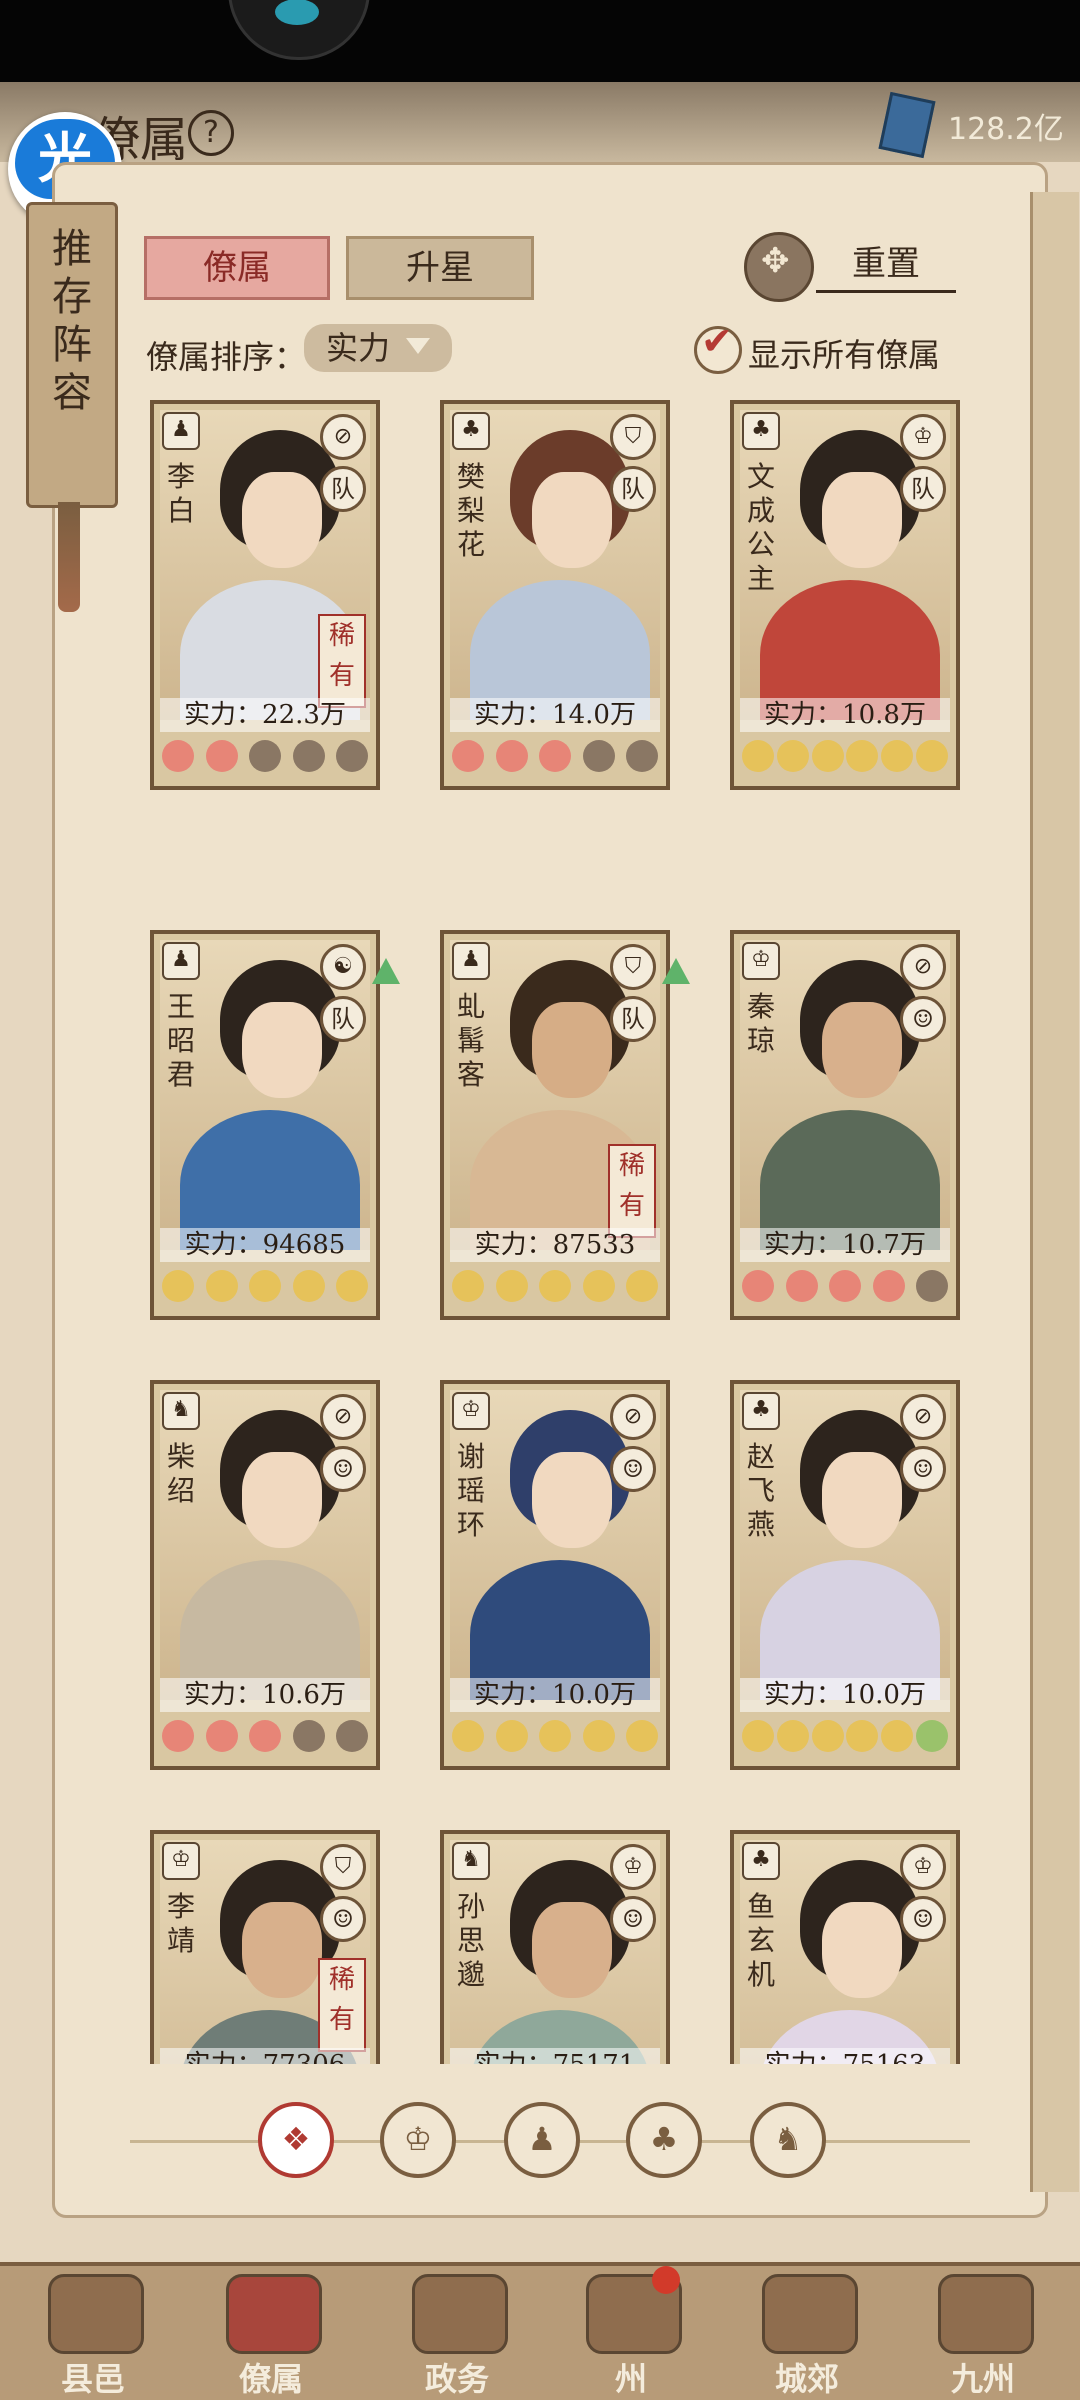  I want to click on yinyang-skill-icon: ☯, so click(343, 967).